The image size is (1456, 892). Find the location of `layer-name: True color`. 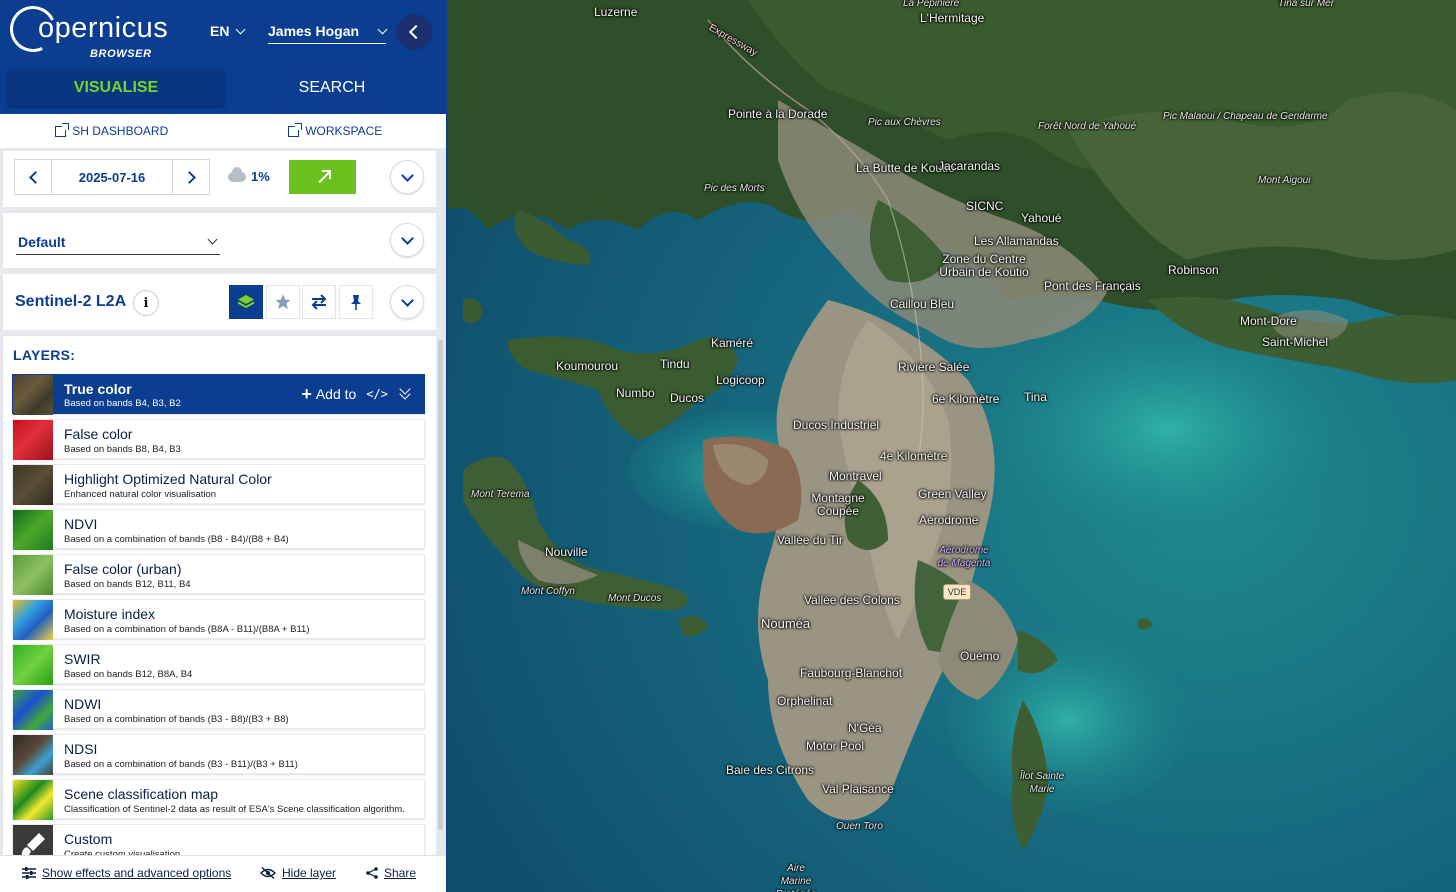

layer-name: True color is located at coordinates (98, 389).